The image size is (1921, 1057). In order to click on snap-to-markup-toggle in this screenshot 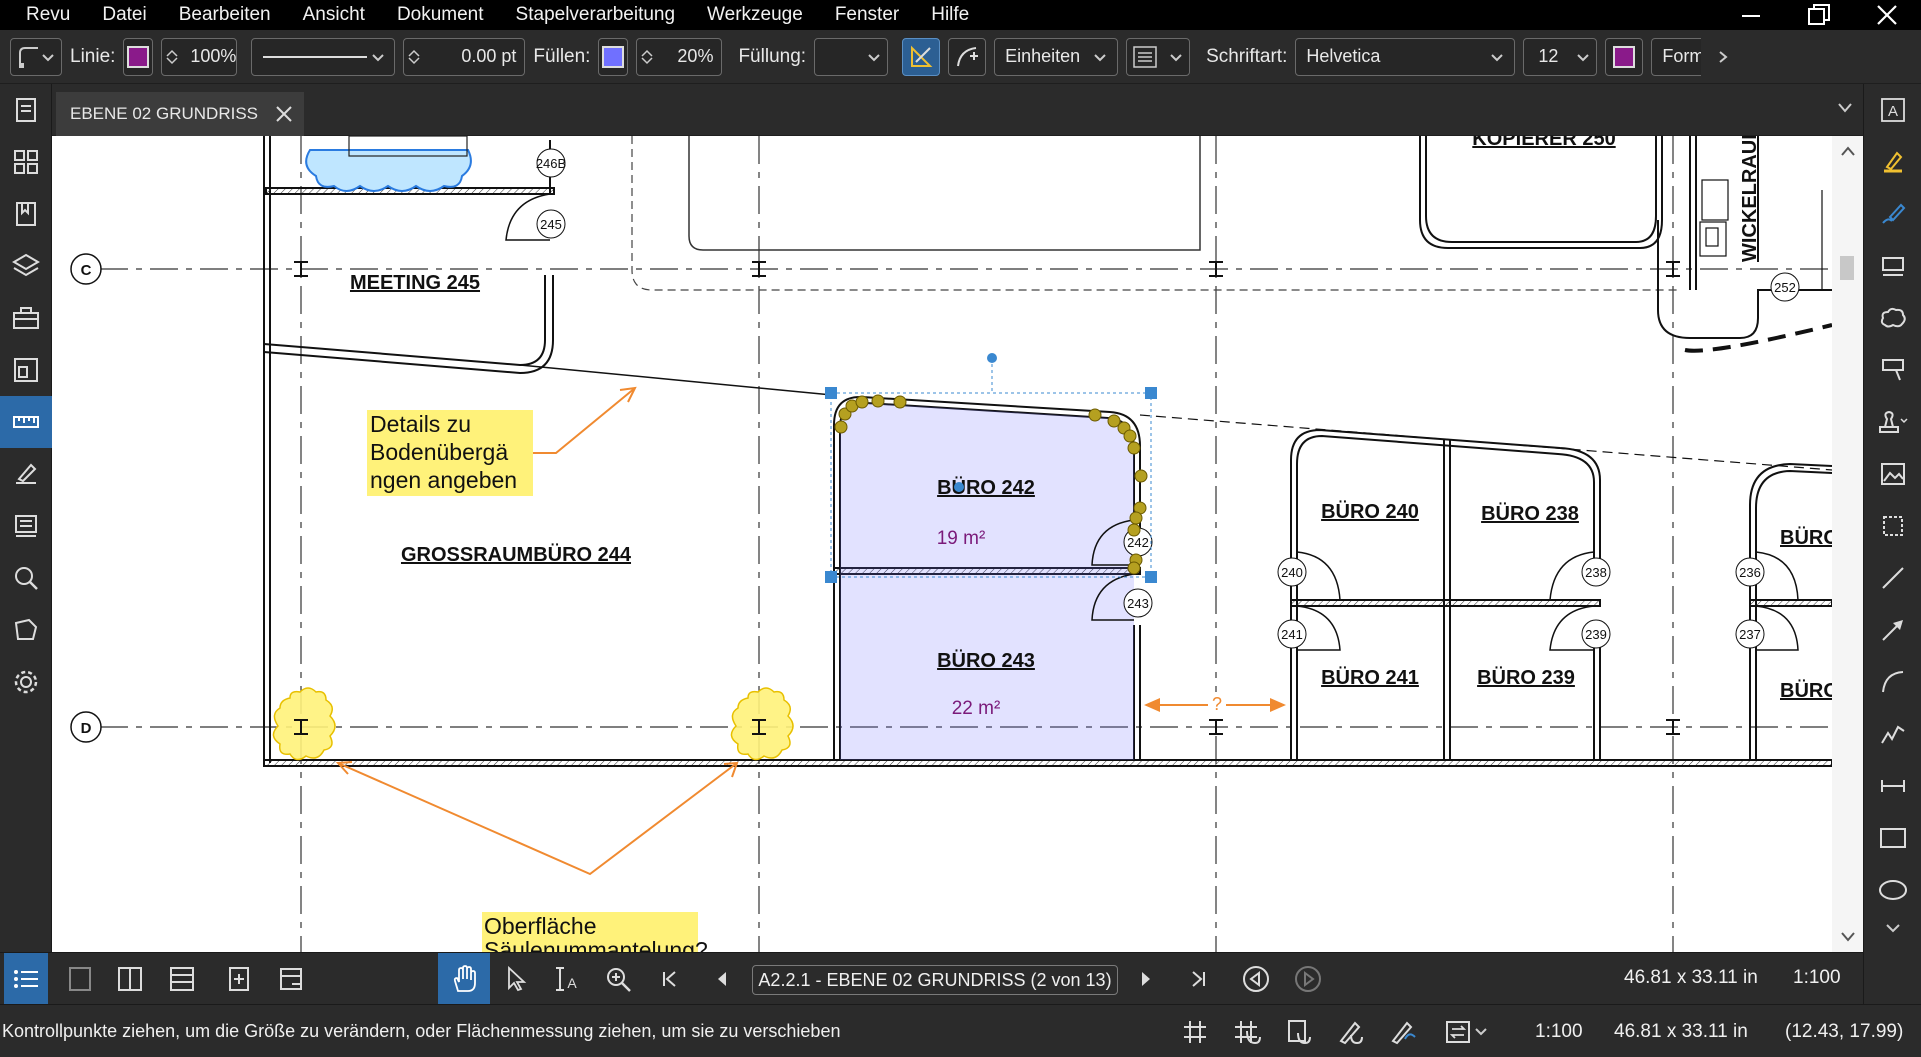, I will do `click(1351, 1032)`.